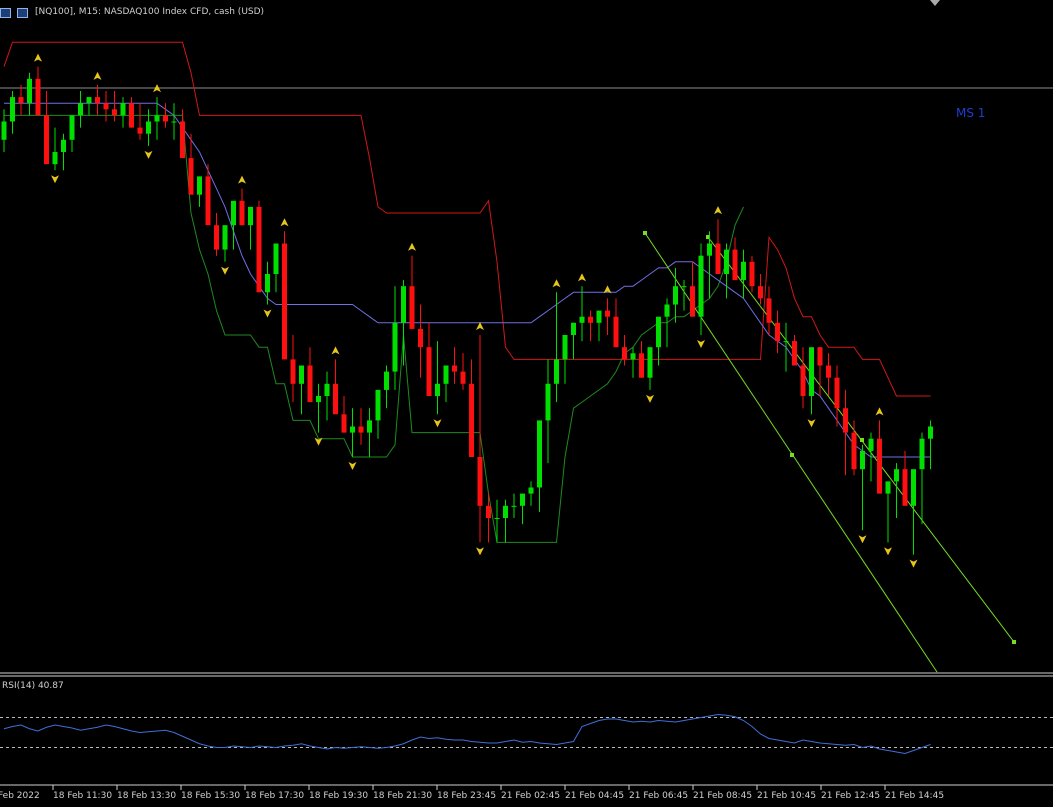 The height and width of the screenshot is (807, 1053). Describe the element at coordinates (338, 796) in the screenshot. I see `time-tick-label: 18 Feb 19:30` at that location.